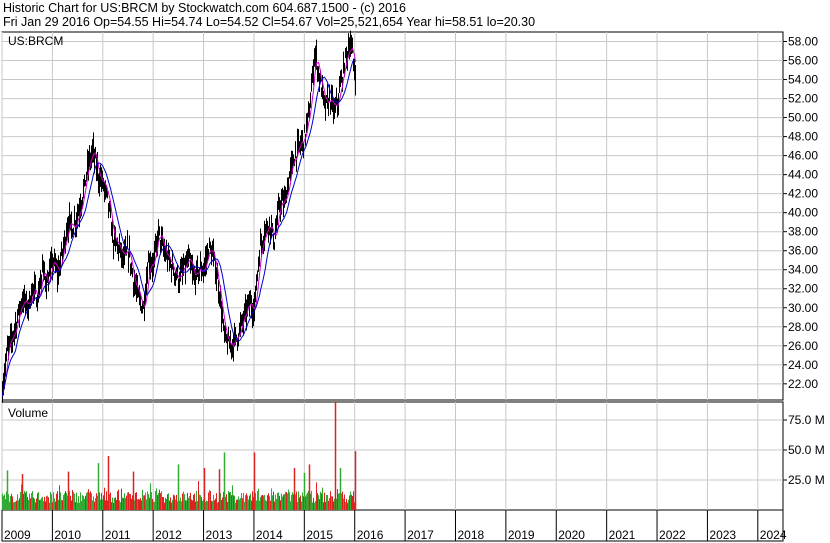 Image resolution: width=830 pixels, height=543 pixels. Describe the element at coordinates (28, 413) in the screenshot. I see `volume-panel-label: Volume` at that location.